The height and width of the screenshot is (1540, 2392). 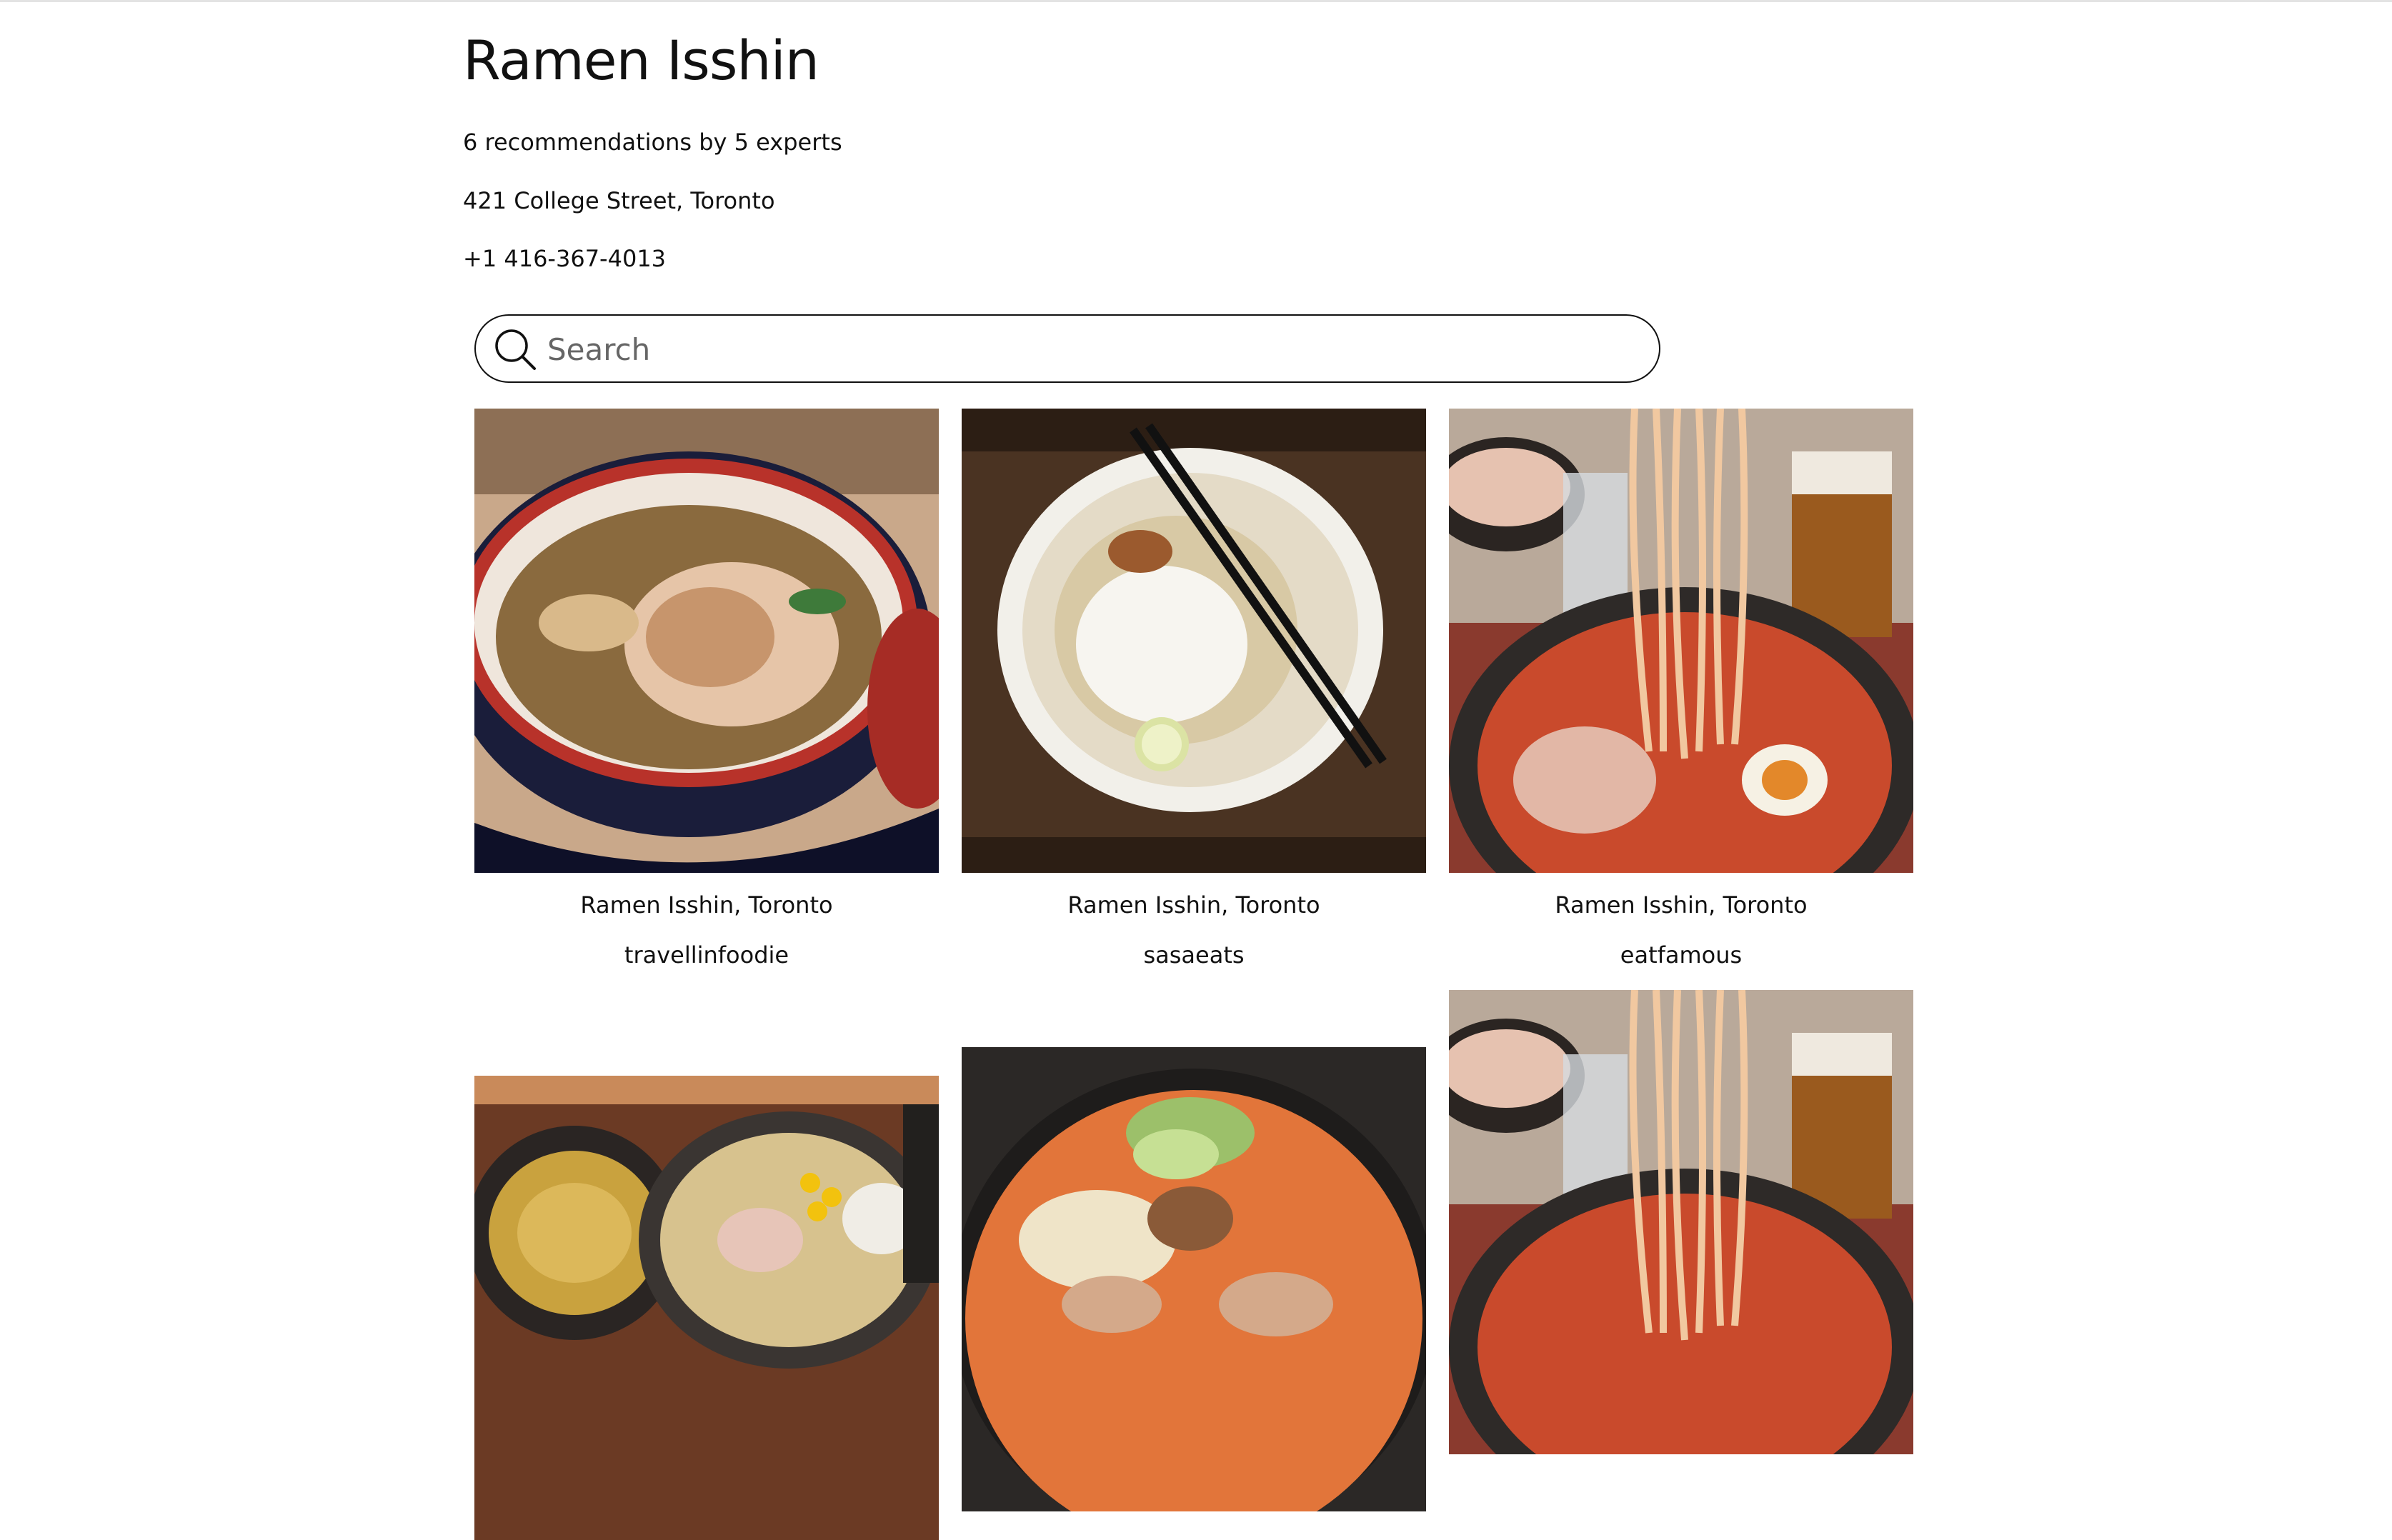 I want to click on search-bar, so click(x=1067, y=348).